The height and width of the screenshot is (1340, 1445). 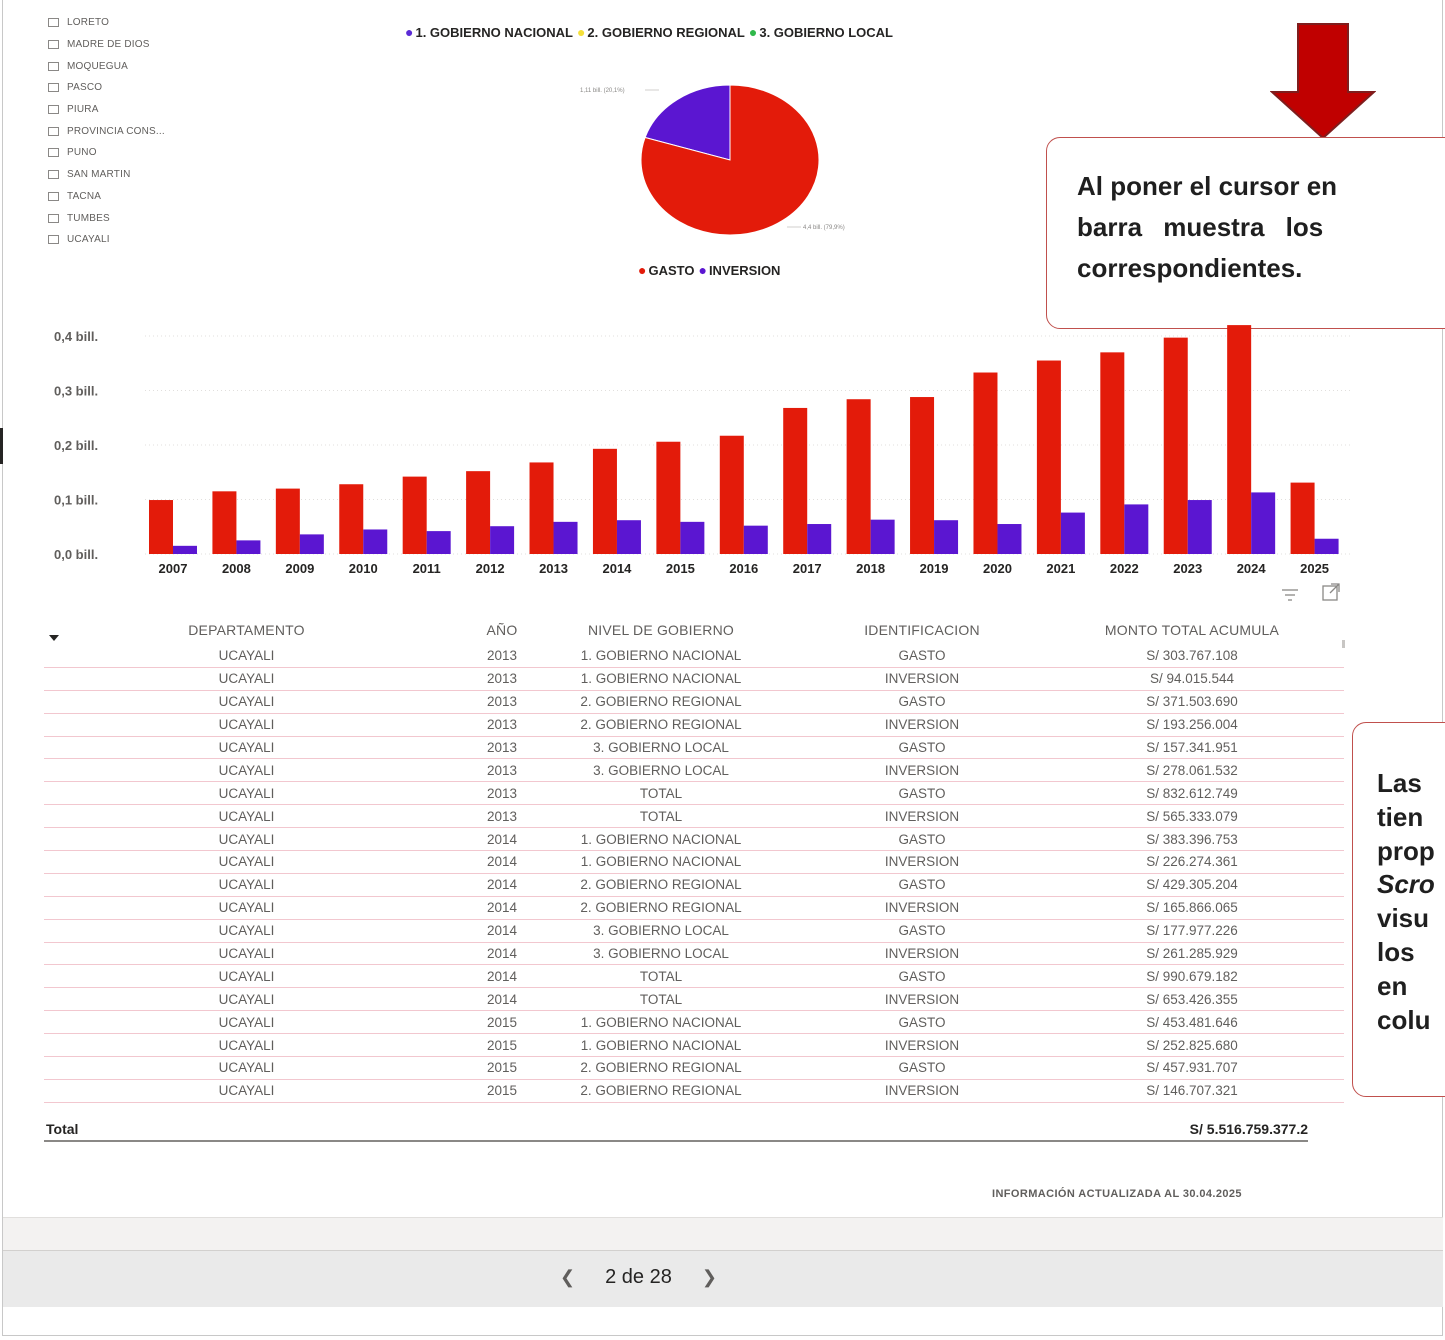 What do you see at coordinates (148, 88) in the screenshot?
I see `slicer-item: PASCO` at bounding box center [148, 88].